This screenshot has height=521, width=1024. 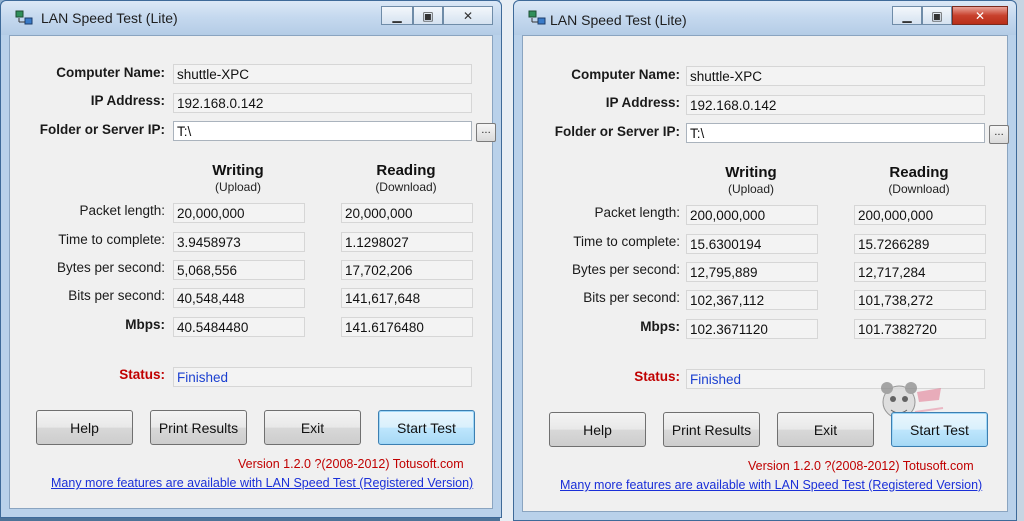 I want to click on packet-length-read: 200,000,000, so click(x=920, y=215).